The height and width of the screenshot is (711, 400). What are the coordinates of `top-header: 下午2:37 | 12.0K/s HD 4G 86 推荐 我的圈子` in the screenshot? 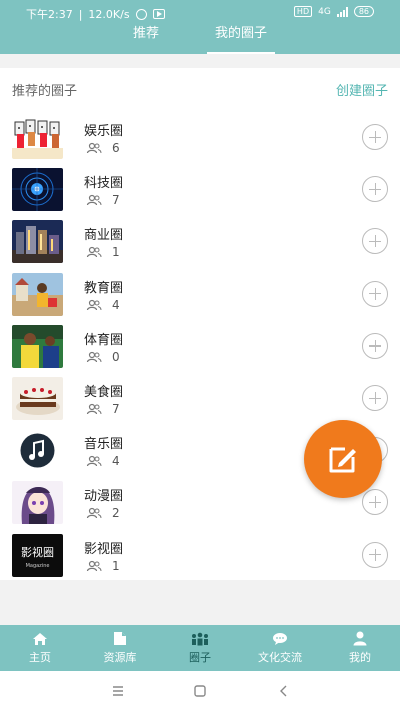 It's located at (200, 27).